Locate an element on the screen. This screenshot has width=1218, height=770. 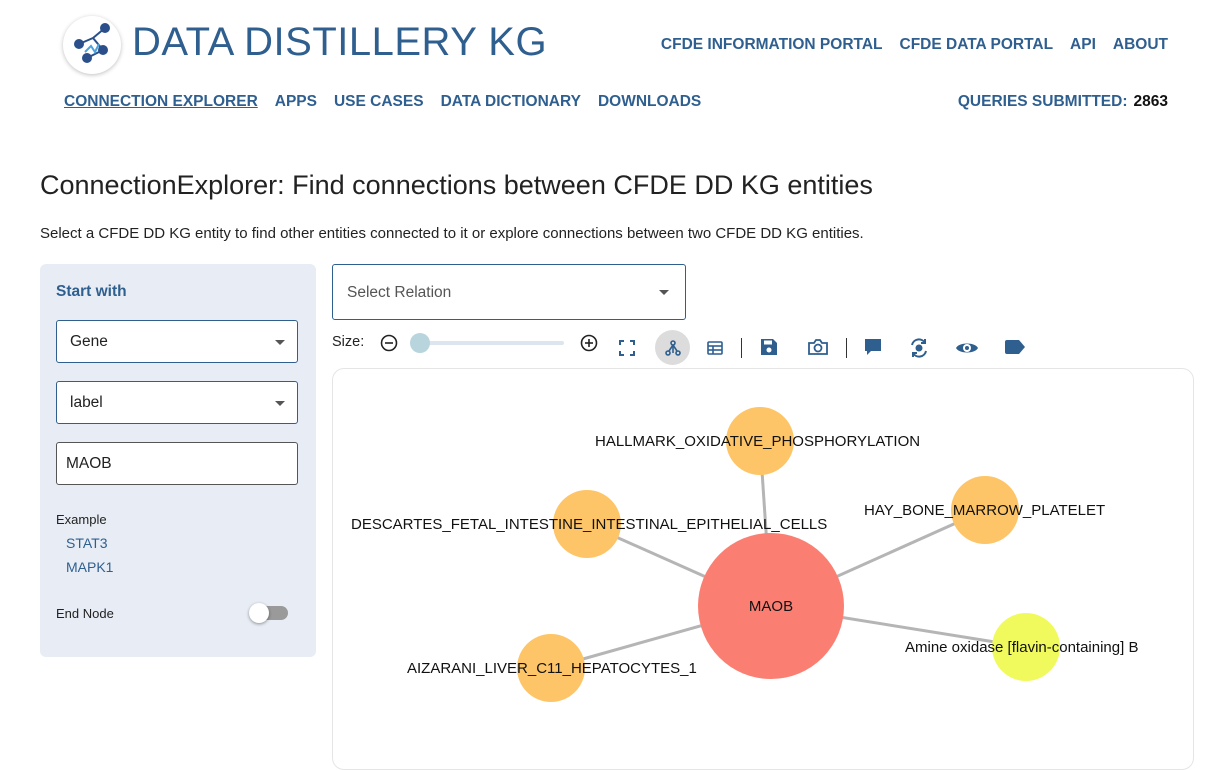
queries-label: QUERIES SUBMITTED: is located at coordinates (1042, 101).